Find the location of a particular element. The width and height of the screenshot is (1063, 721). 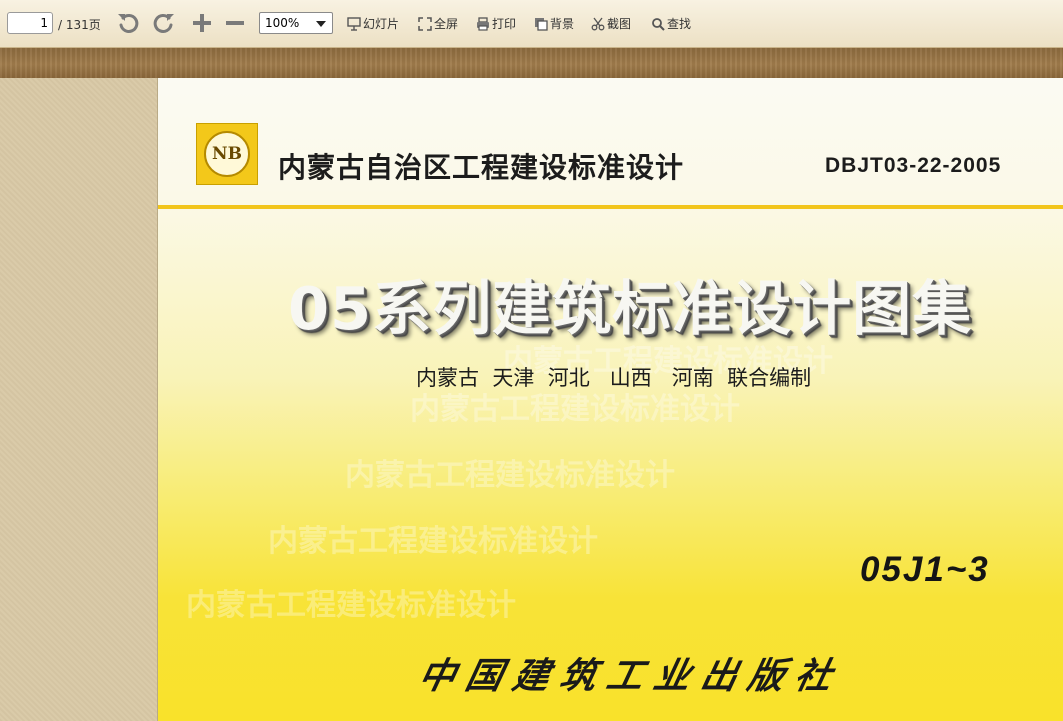

search-button: 查找 is located at coordinates (671, 23).